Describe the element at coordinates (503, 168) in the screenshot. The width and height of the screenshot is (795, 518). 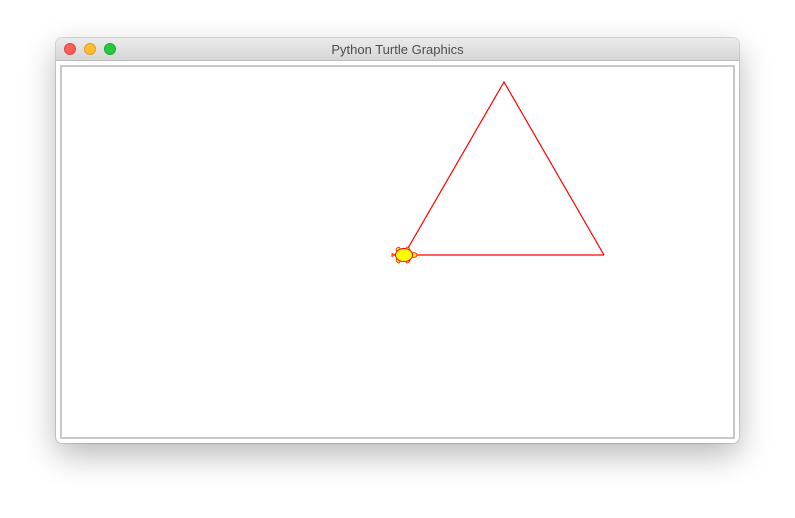
I see `drawn-triangle` at that location.